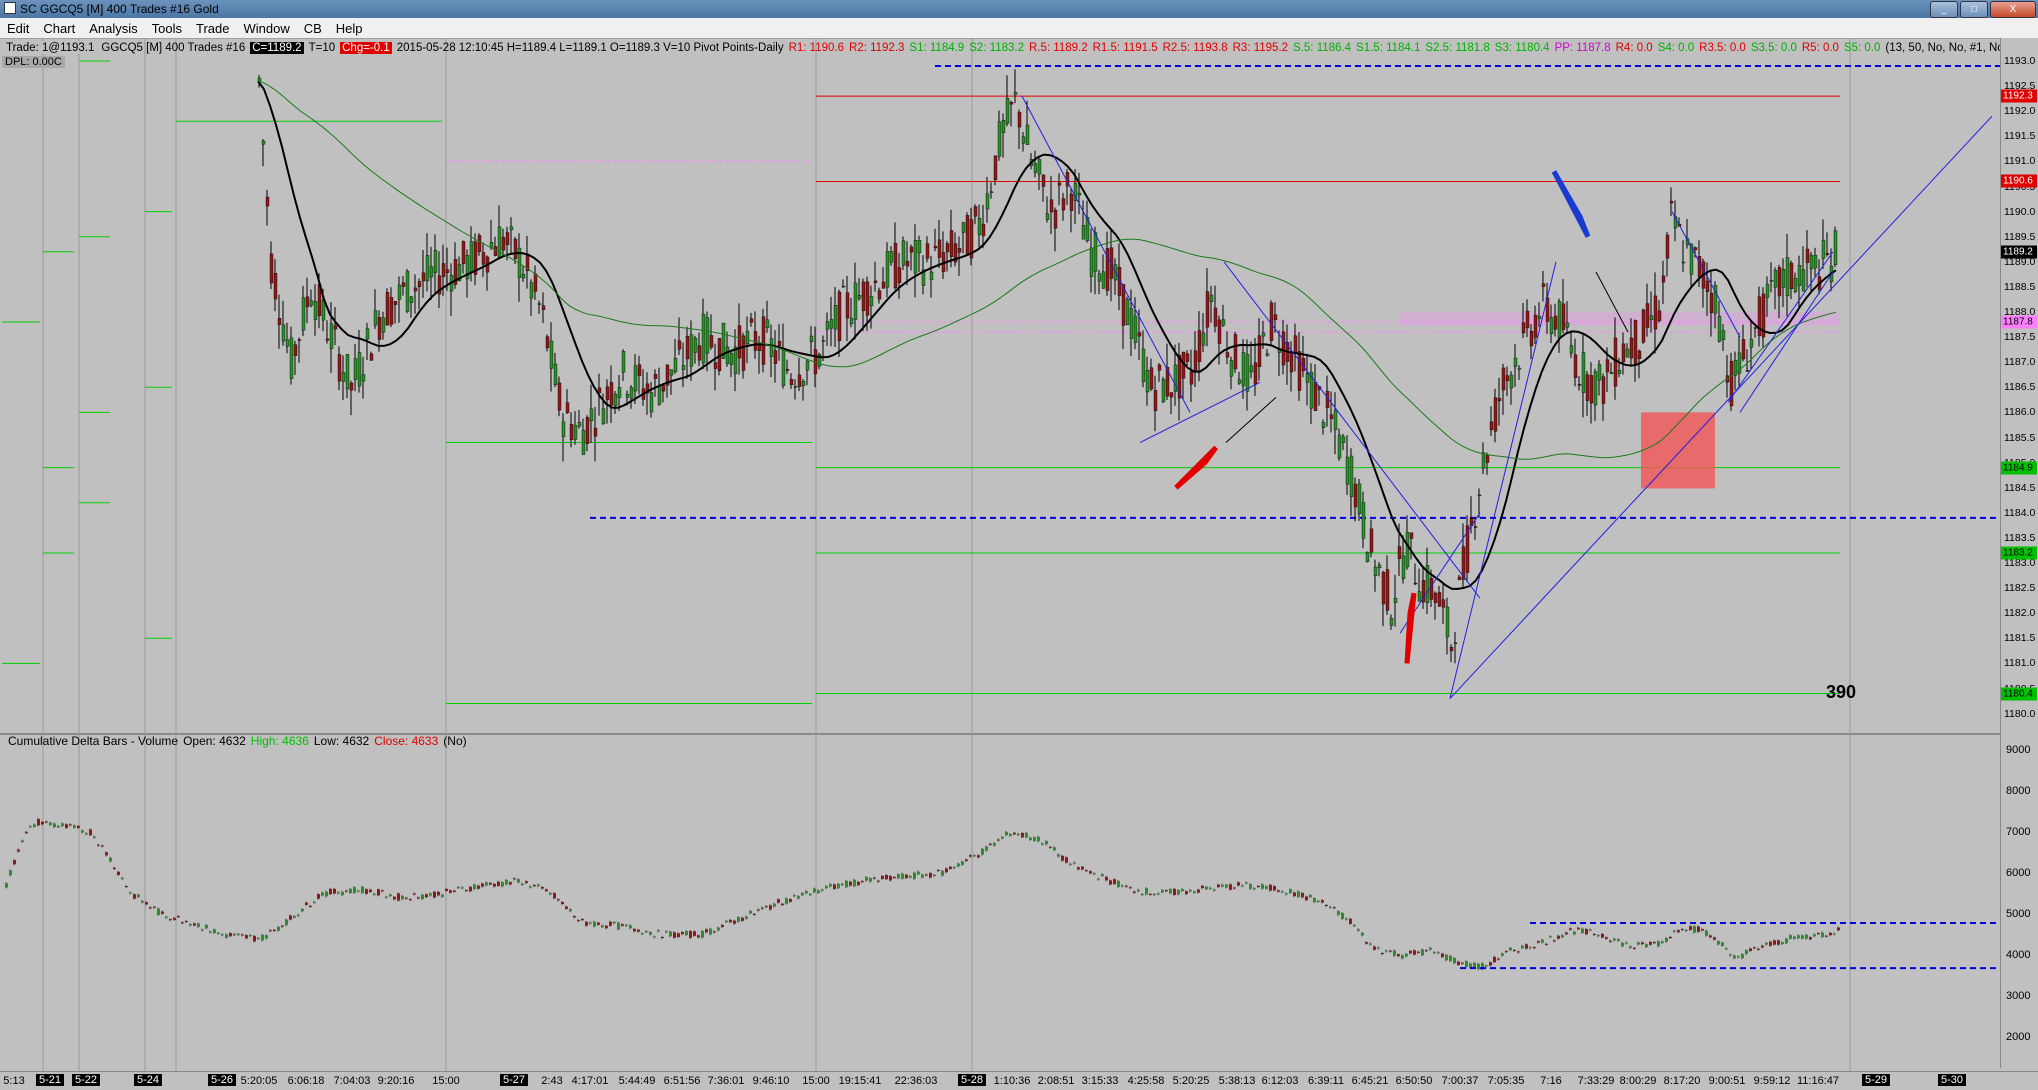  Describe the element at coordinates (877, 47) in the screenshot. I see `pivot-value: R2: 1192.3` at that location.